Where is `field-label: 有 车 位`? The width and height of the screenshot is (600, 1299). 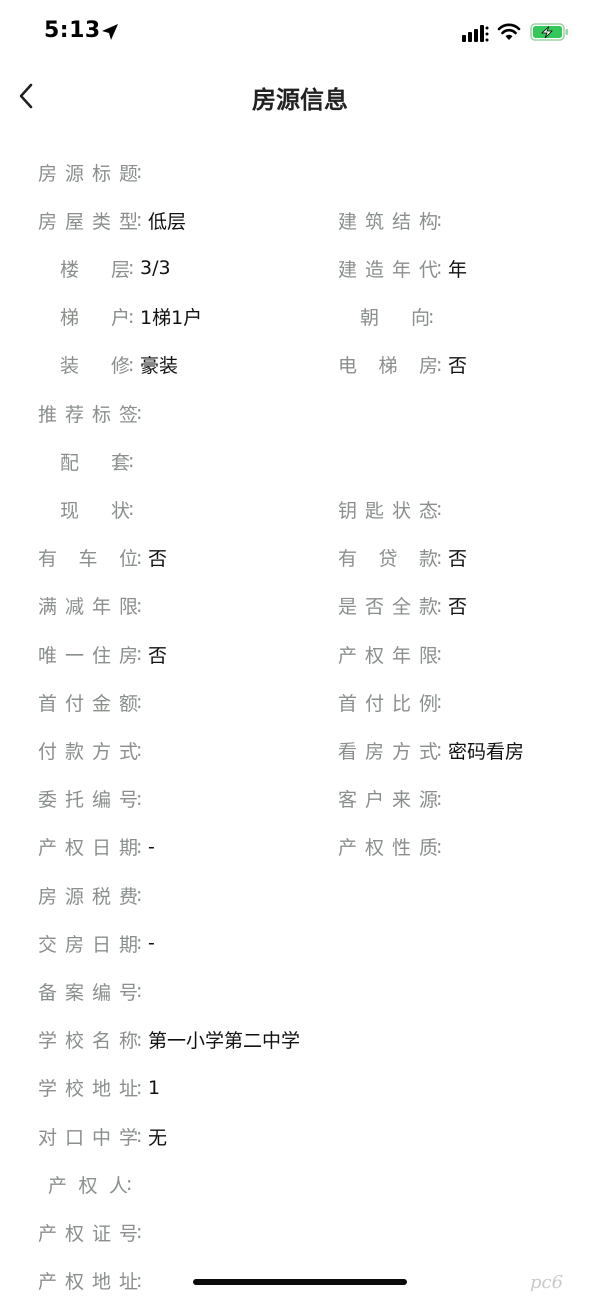 field-label: 有 车 位 is located at coordinates (88, 559).